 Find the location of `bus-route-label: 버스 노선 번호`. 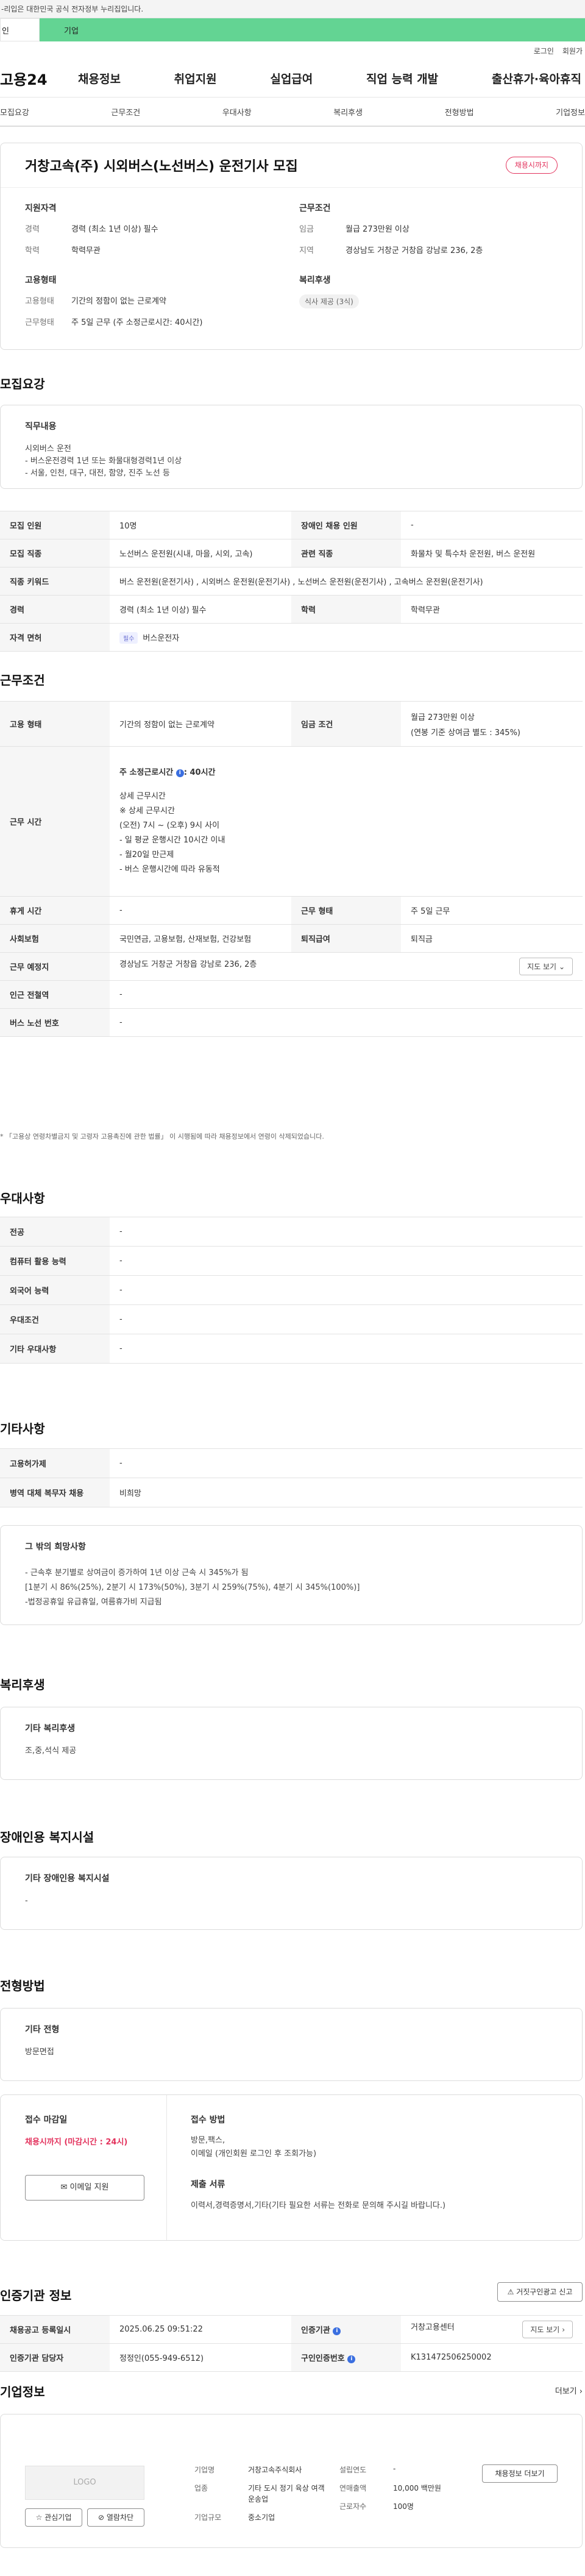

bus-route-label: 버스 노선 번호 is located at coordinates (55, 1022).